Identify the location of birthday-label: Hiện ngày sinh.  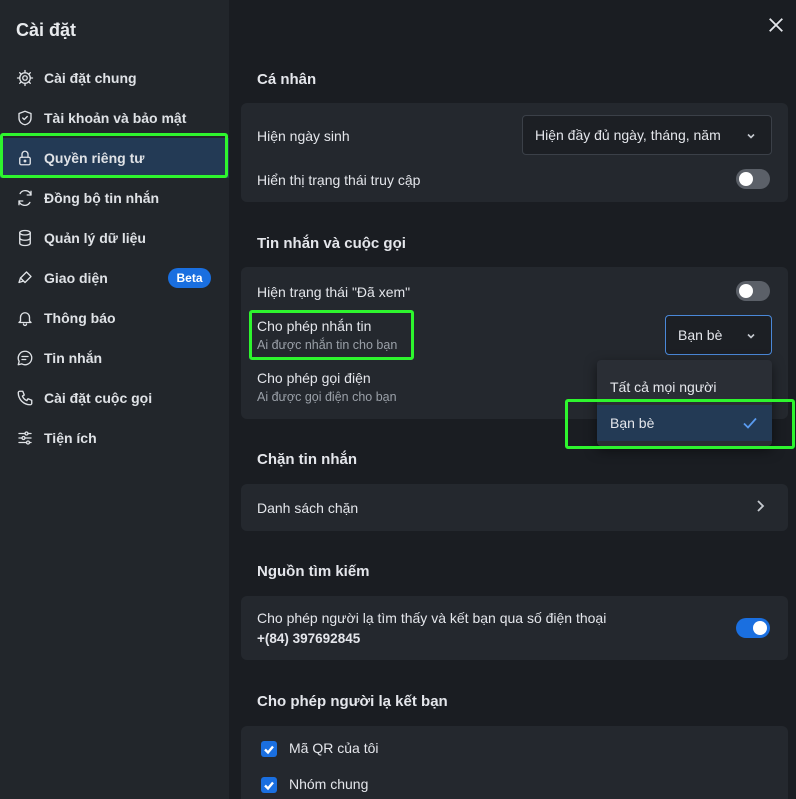
(303, 136).